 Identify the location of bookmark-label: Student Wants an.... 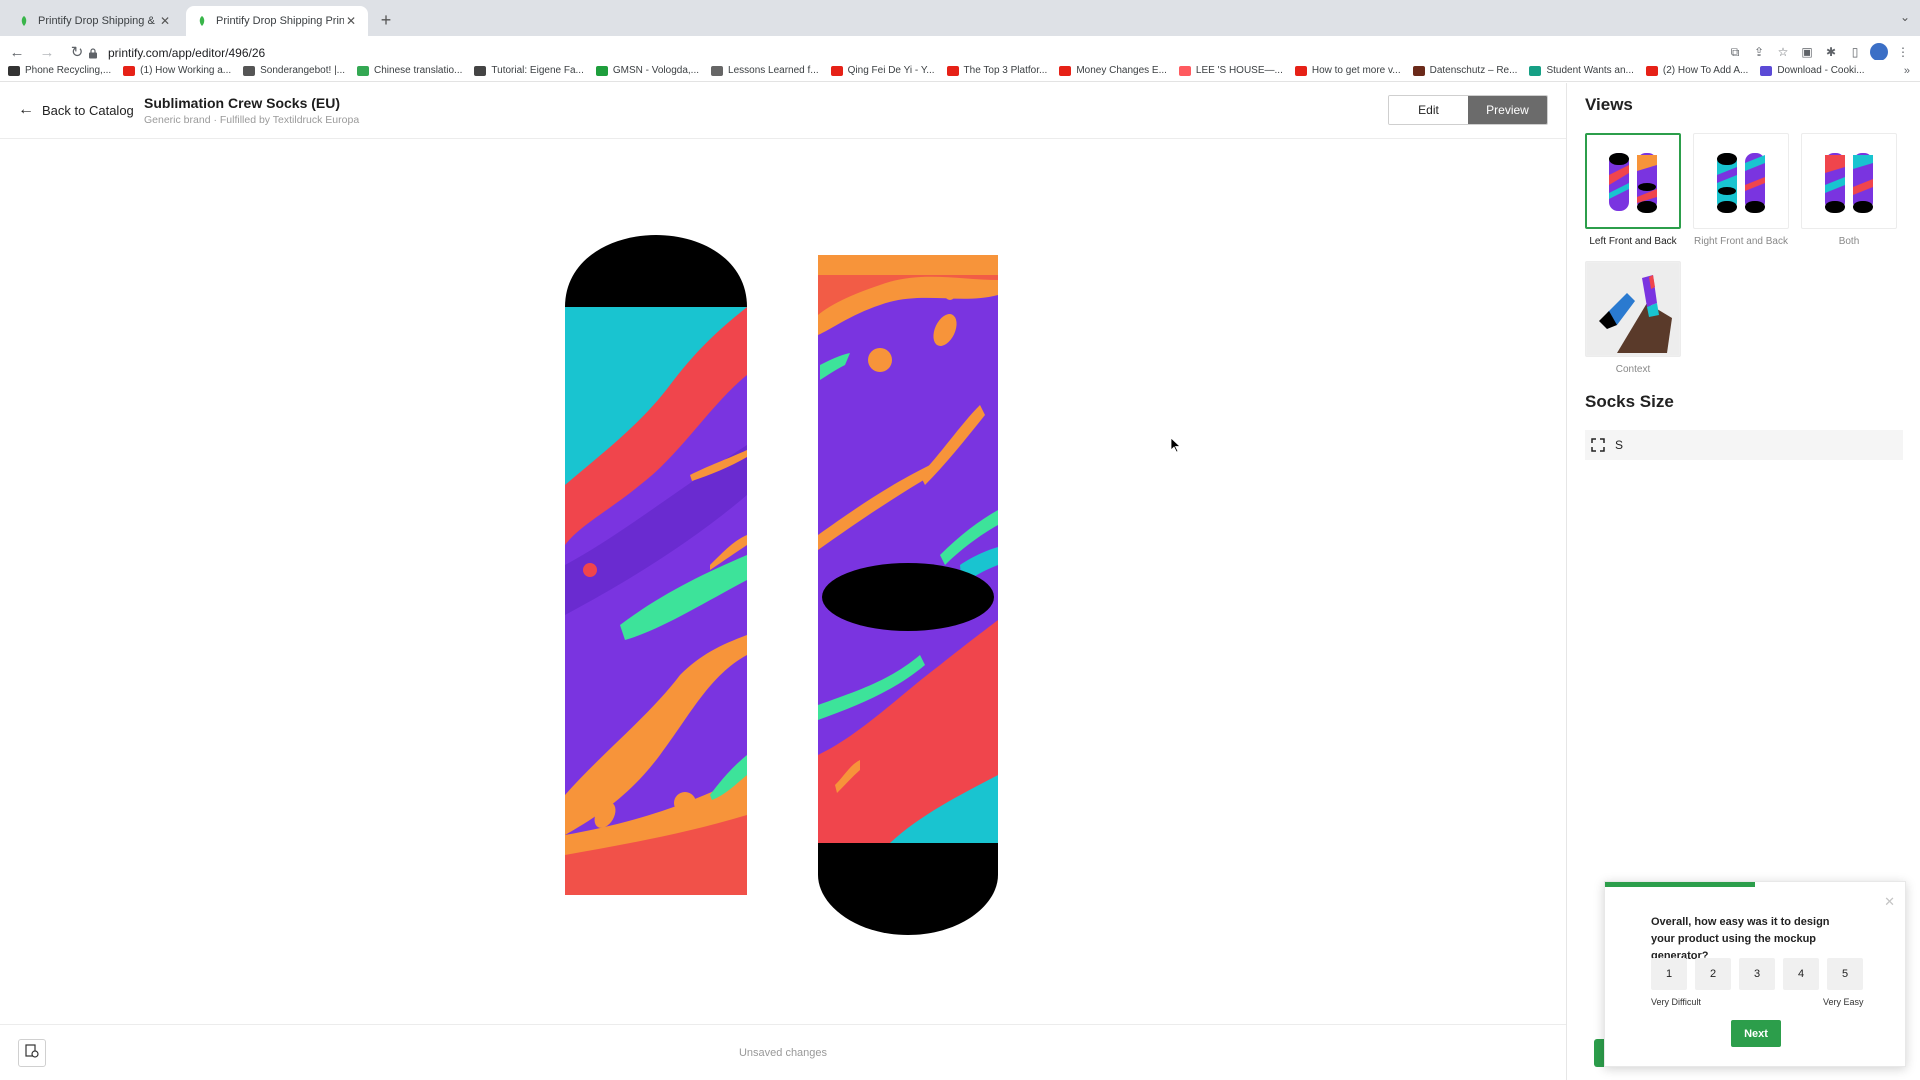
(1590, 70).